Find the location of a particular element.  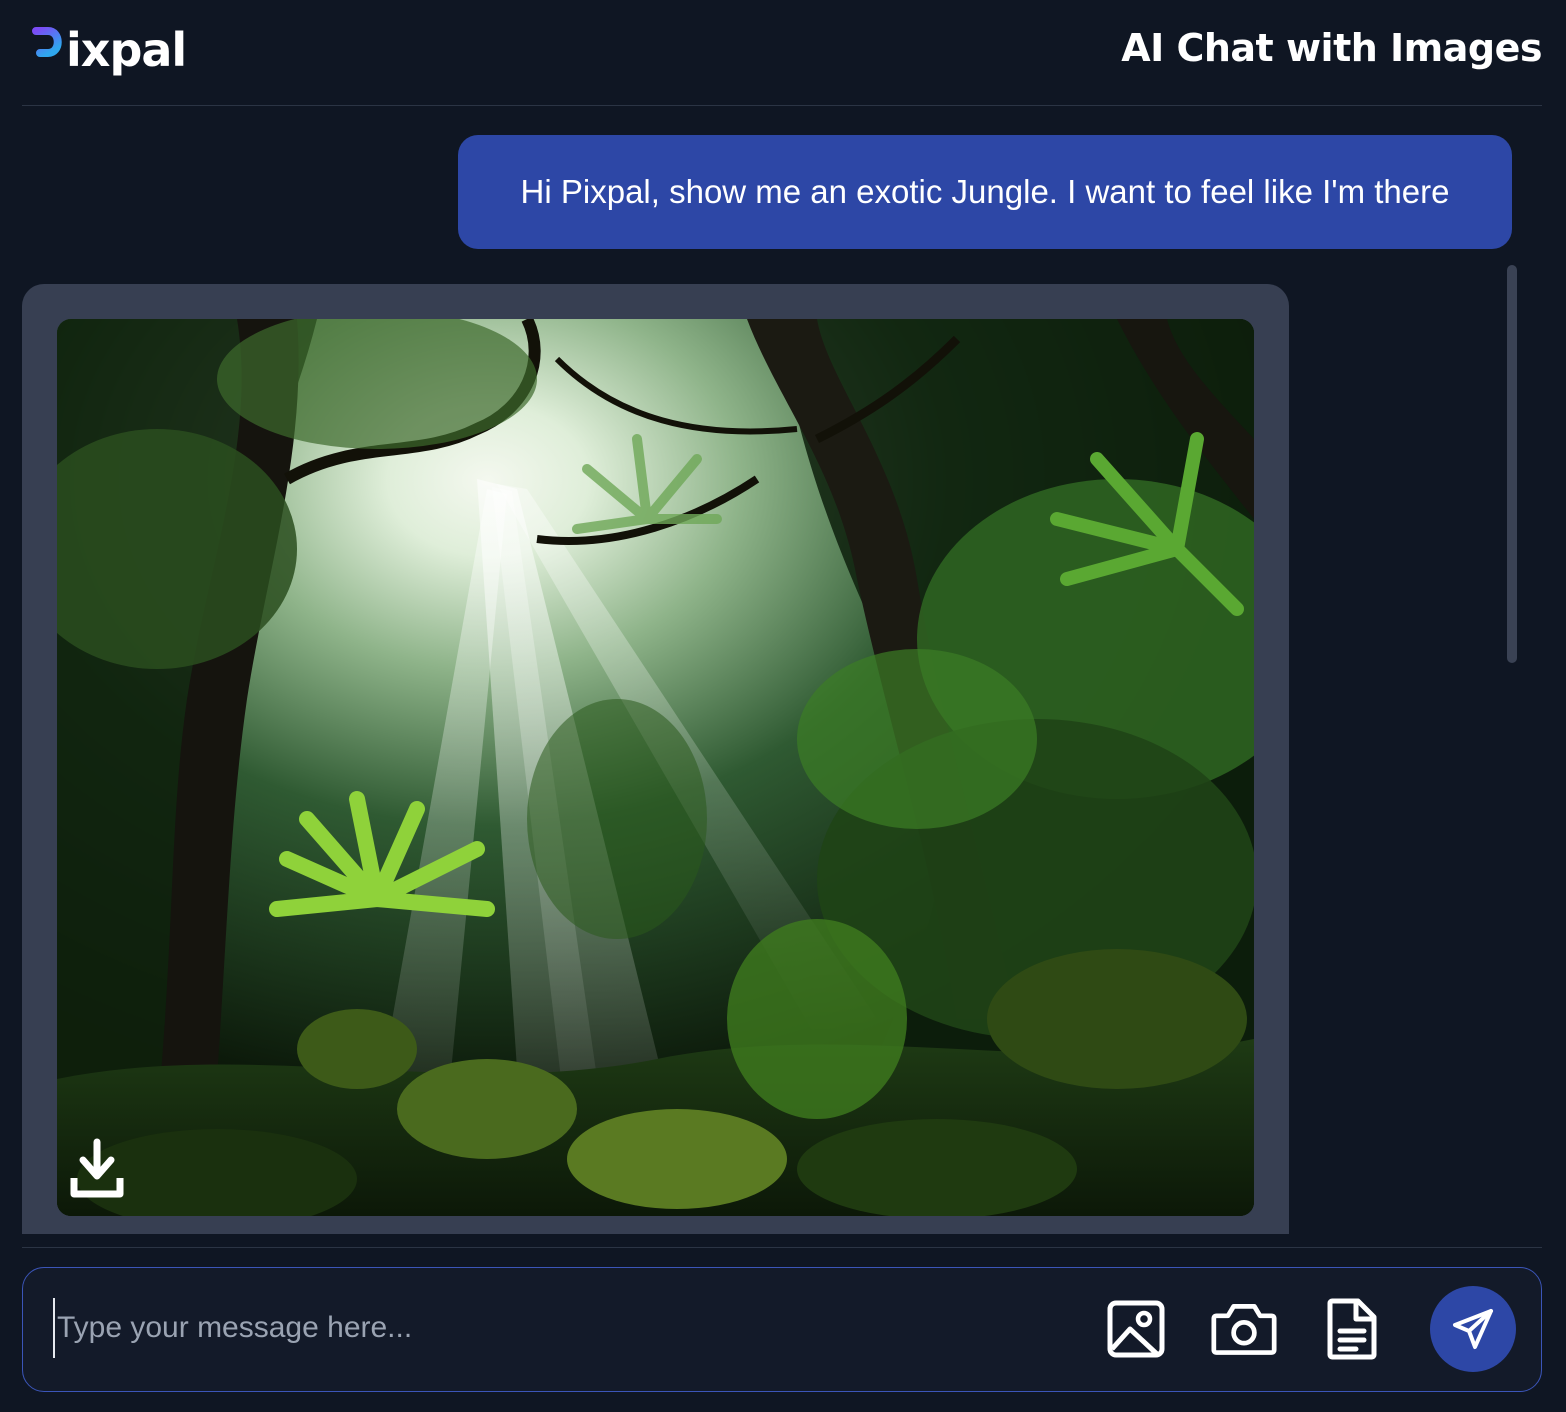

image-upload-icon is located at coordinates (1136, 1329).